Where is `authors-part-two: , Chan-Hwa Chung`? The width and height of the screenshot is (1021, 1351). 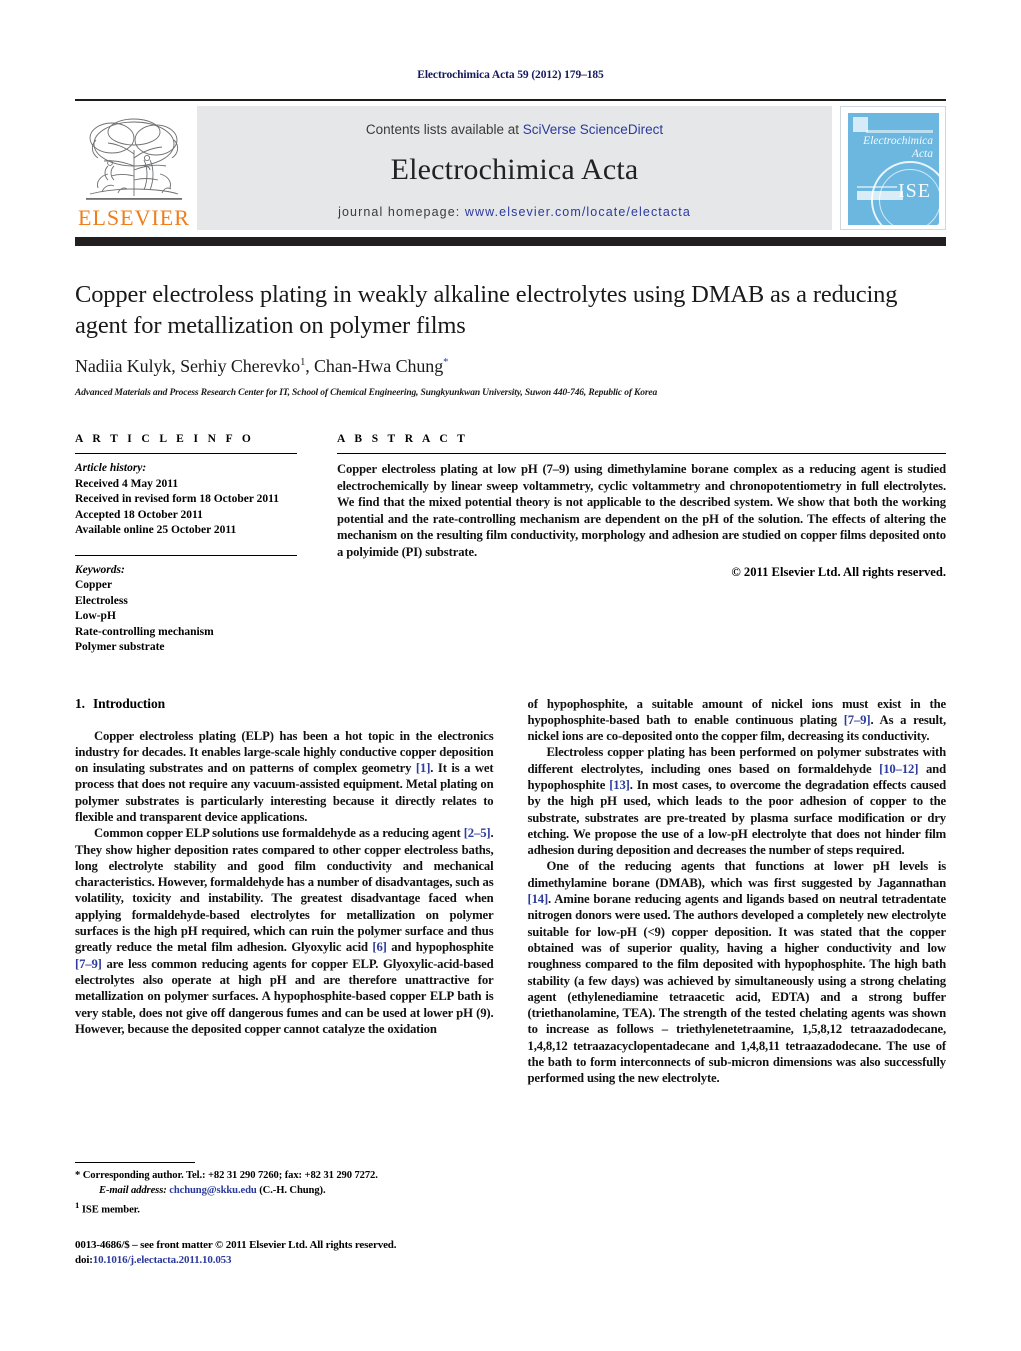 authors-part-two: , Chan-Hwa Chung is located at coordinates (374, 366).